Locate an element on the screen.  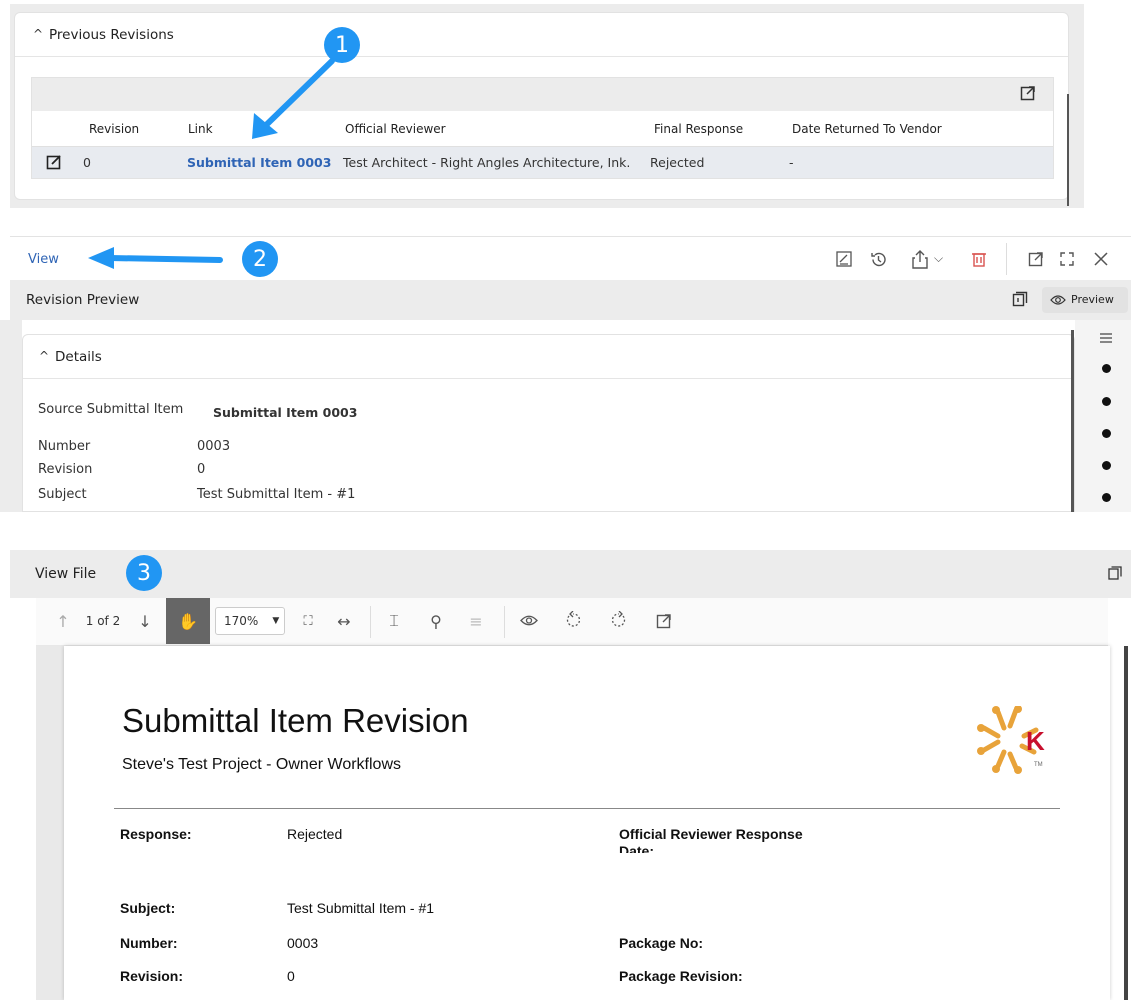
section-title: Previous Revisions is located at coordinates (111, 35).